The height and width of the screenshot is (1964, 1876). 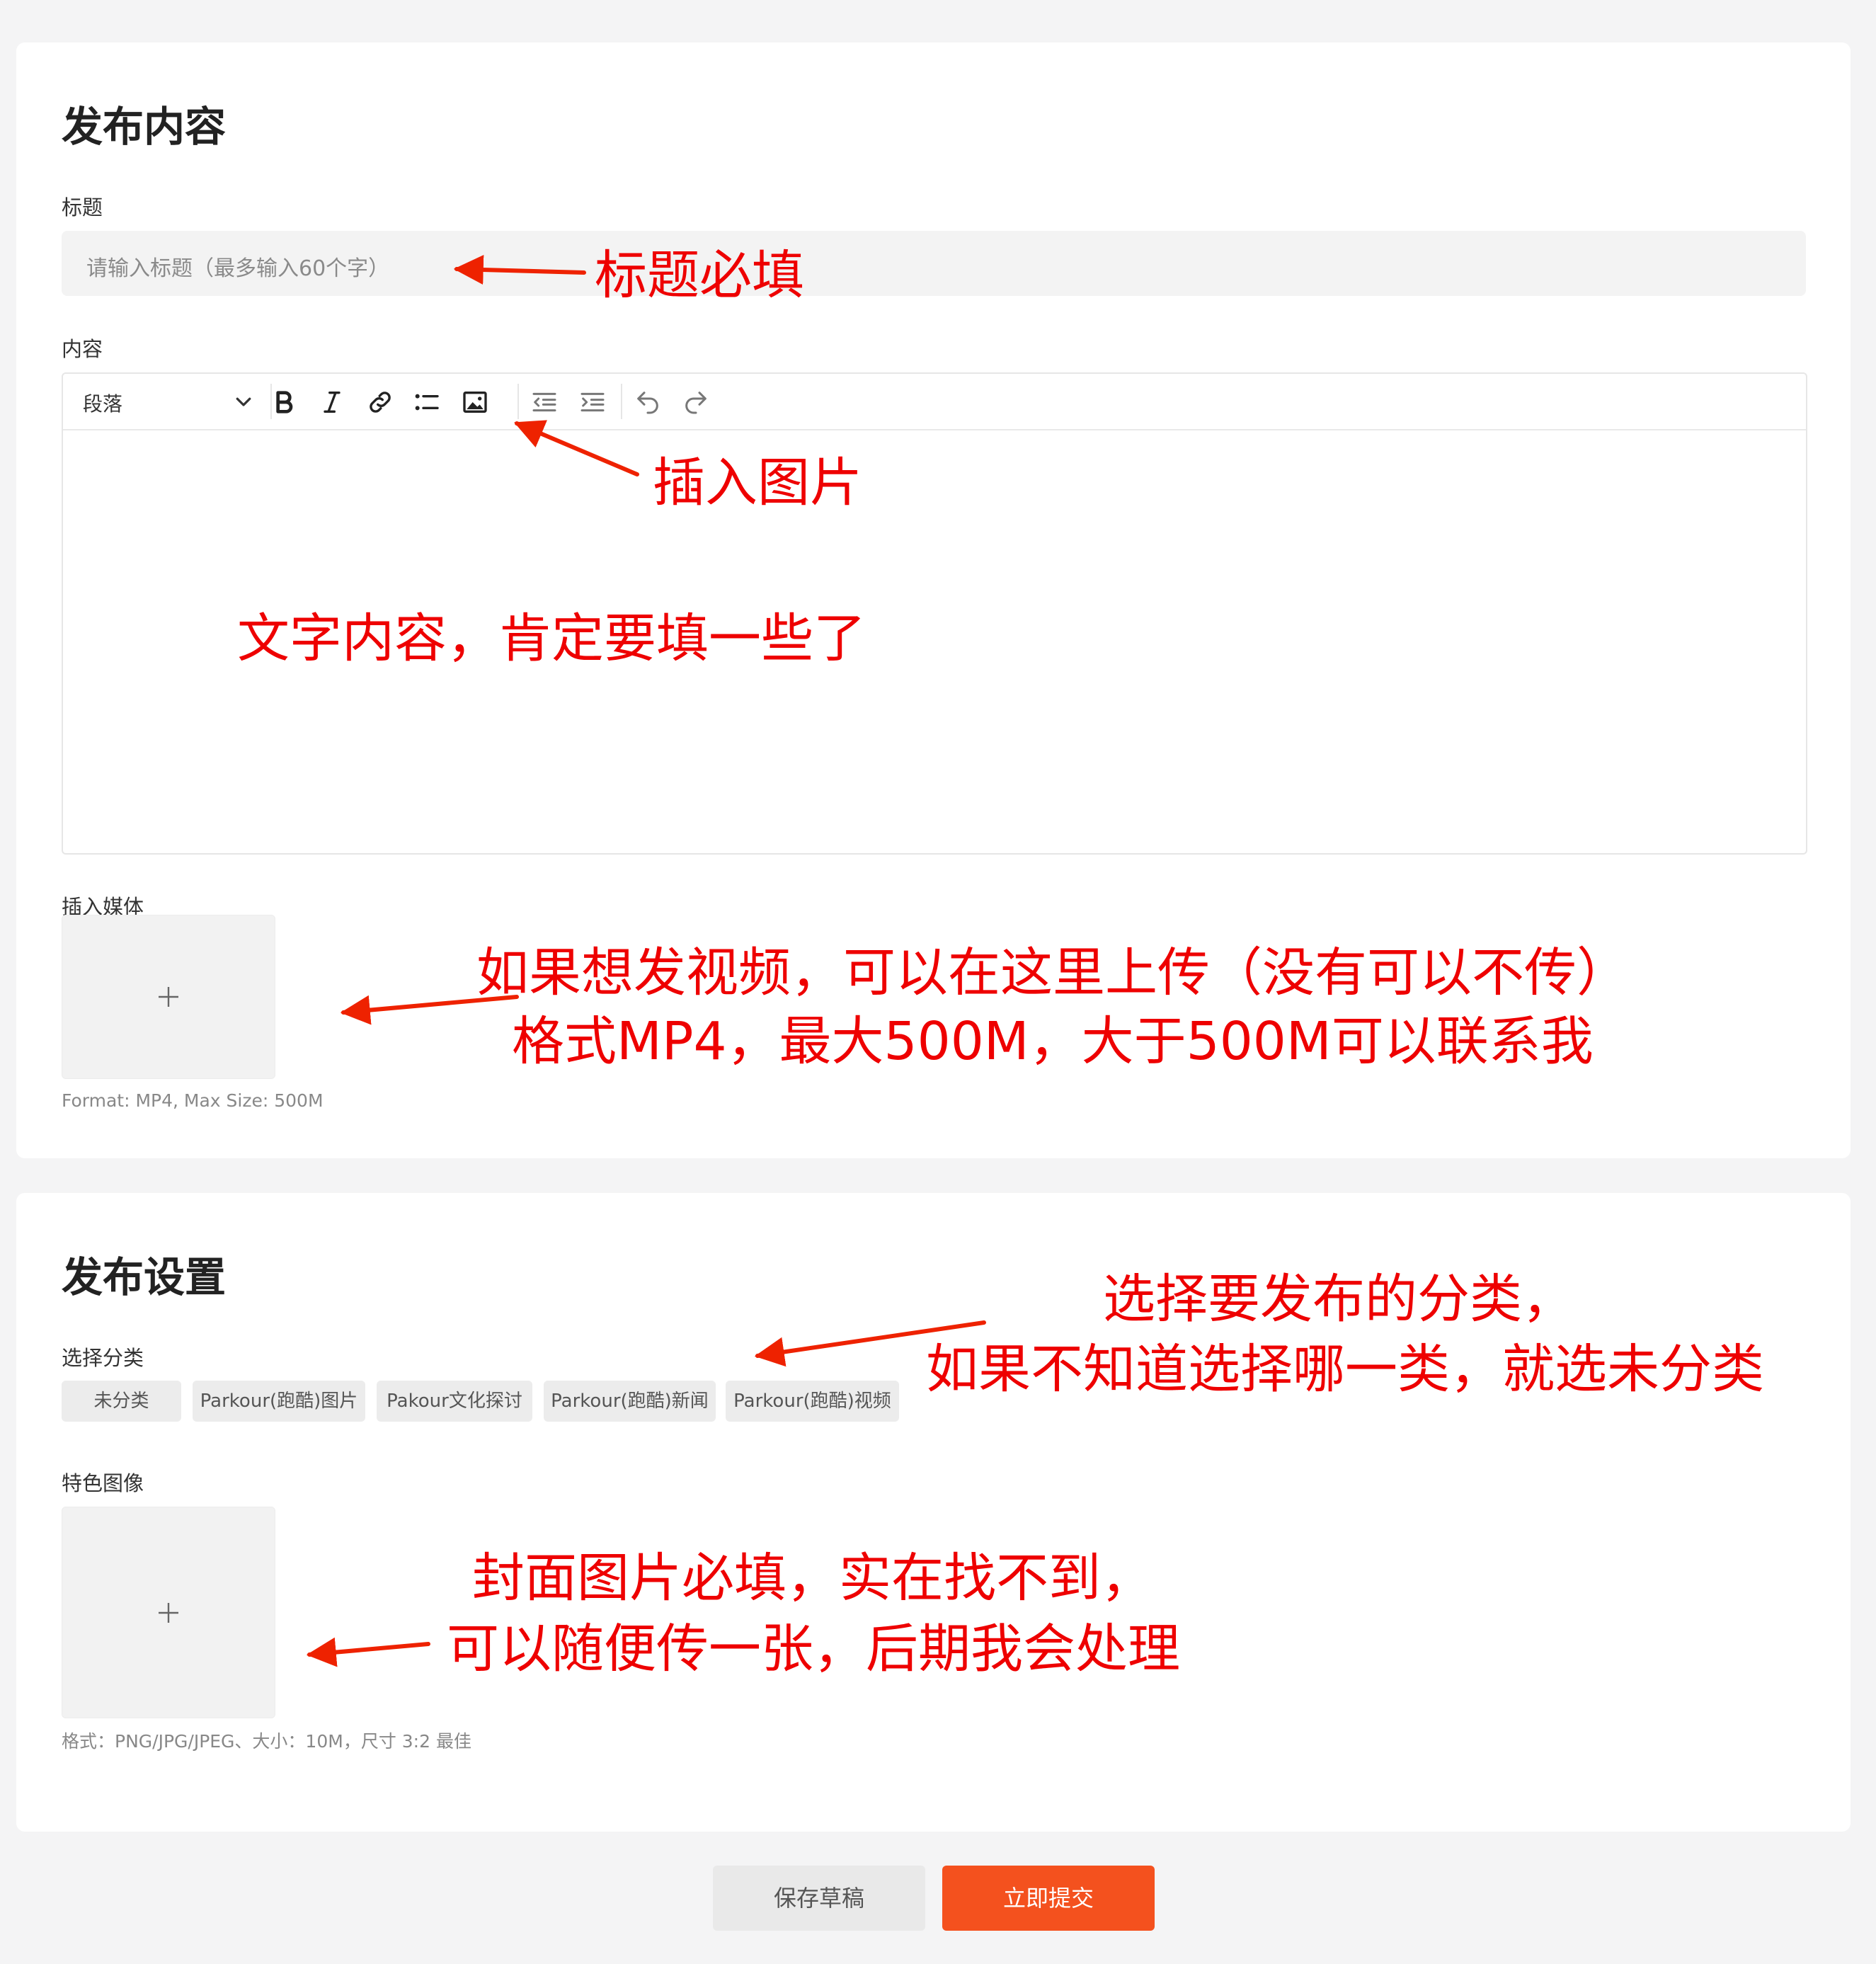 What do you see at coordinates (696, 402) in the screenshot?
I see `redo-icon` at bounding box center [696, 402].